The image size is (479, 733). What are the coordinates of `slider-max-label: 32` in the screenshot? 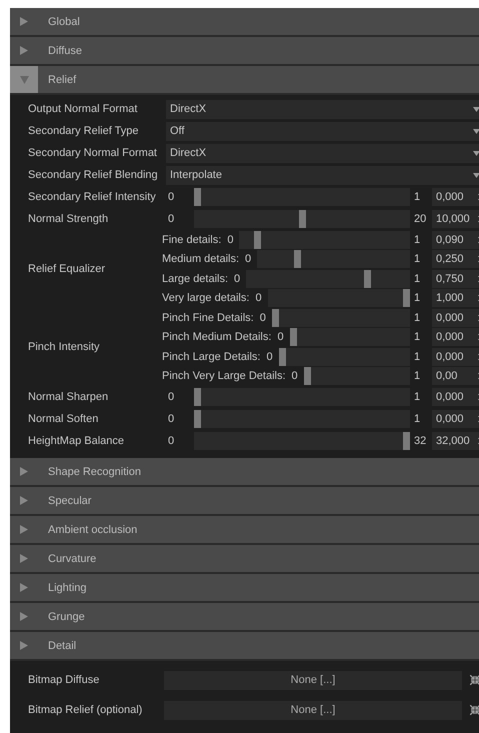 It's located at (420, 441).